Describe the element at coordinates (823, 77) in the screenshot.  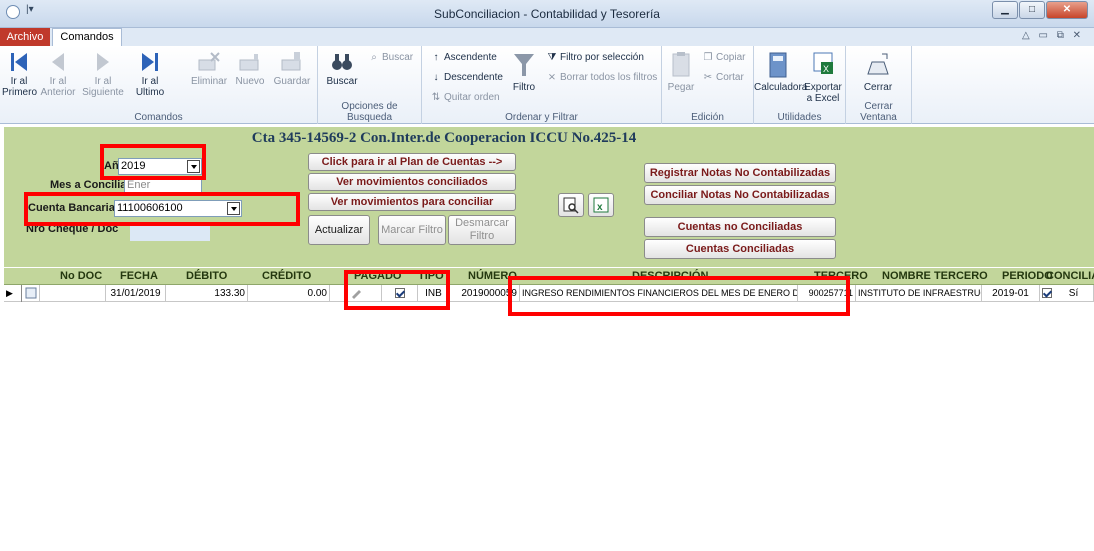
I see `exportar-excel-button: X Exportar a Excel` at that location.